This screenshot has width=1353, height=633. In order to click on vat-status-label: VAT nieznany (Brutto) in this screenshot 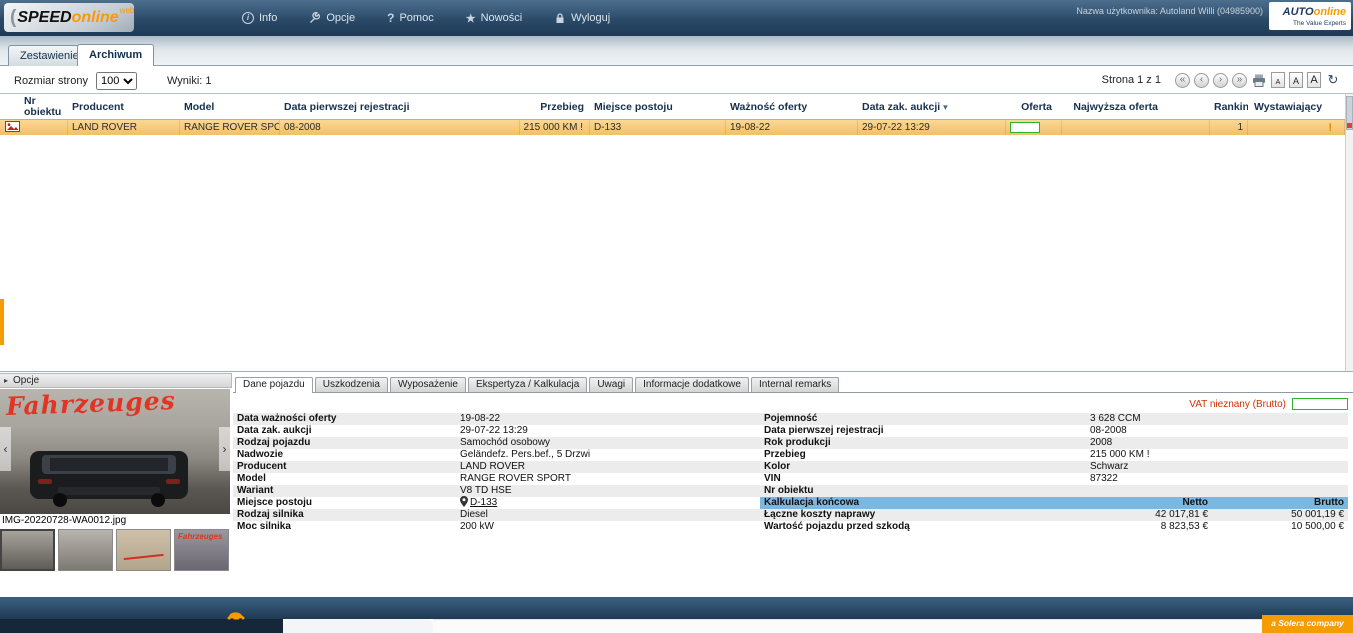, I will do `click(1237, 404)`.